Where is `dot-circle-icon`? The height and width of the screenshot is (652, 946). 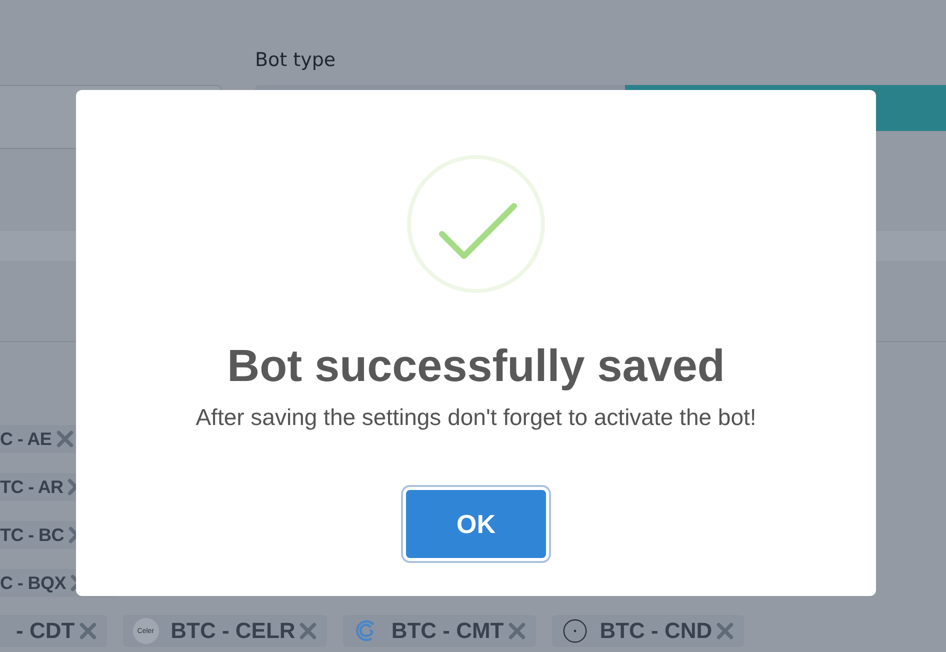 dot-circle-icon is located at coordinates (575, 631).